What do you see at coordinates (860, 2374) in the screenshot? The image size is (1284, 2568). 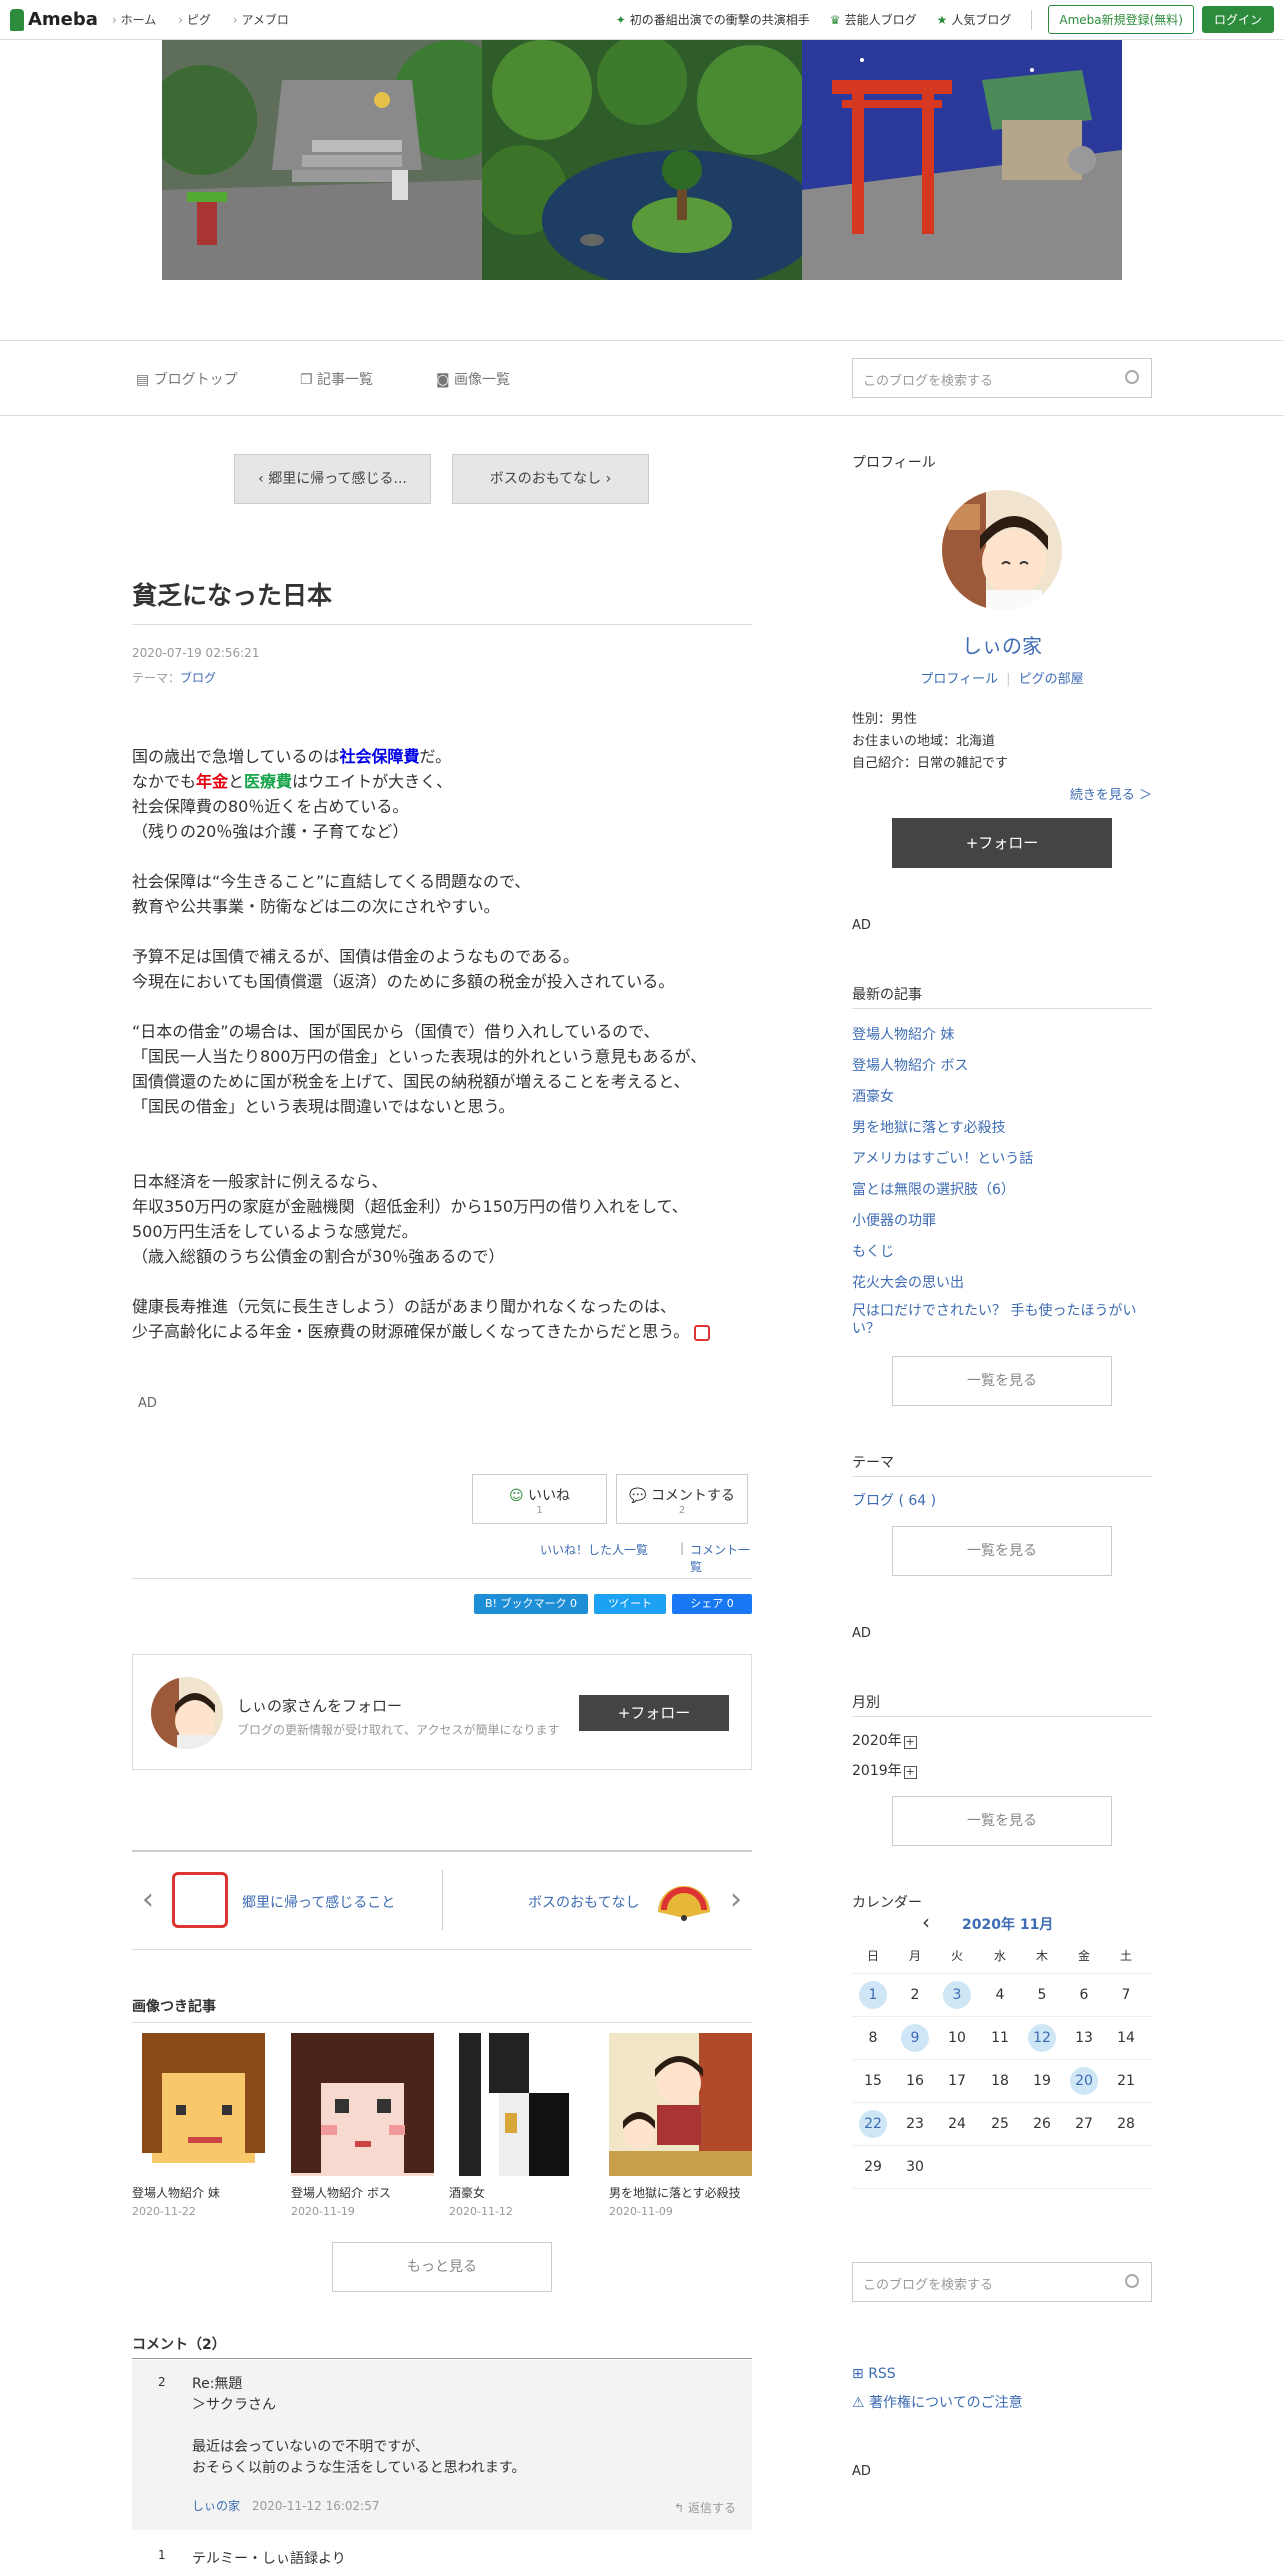 I see `rss-icon: ⊞` at bounding box center [860, 2374].